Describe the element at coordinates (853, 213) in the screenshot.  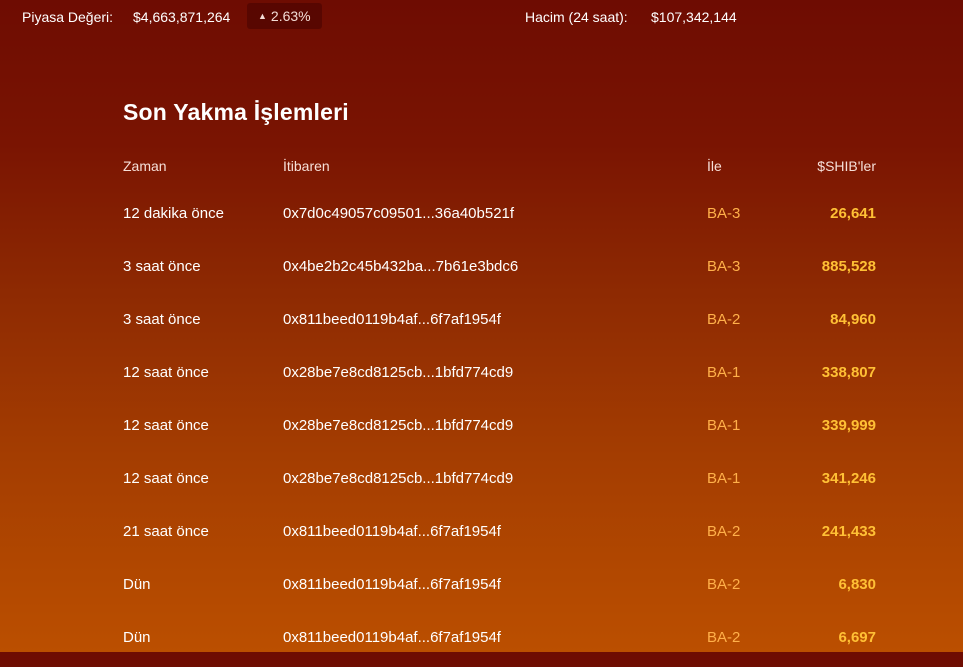
I see `row-amount: 26,641` at that location.